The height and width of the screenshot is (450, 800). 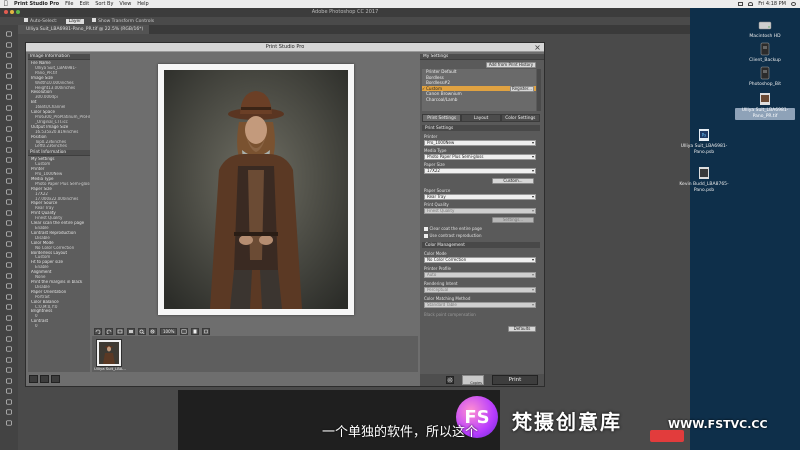 I want to click on desktop-icon-psb-file-2: Kevin Budd_LBA8765-Pano.psb, so click(x=704, y=180).